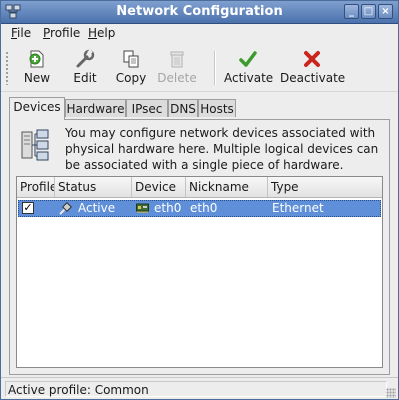 Image resolution: width=399 pixels, height=400 pixels. What do you see at coordinates (391, 393) in the screenshot?
I see `resize-grip` at bounding box center [391, 393].